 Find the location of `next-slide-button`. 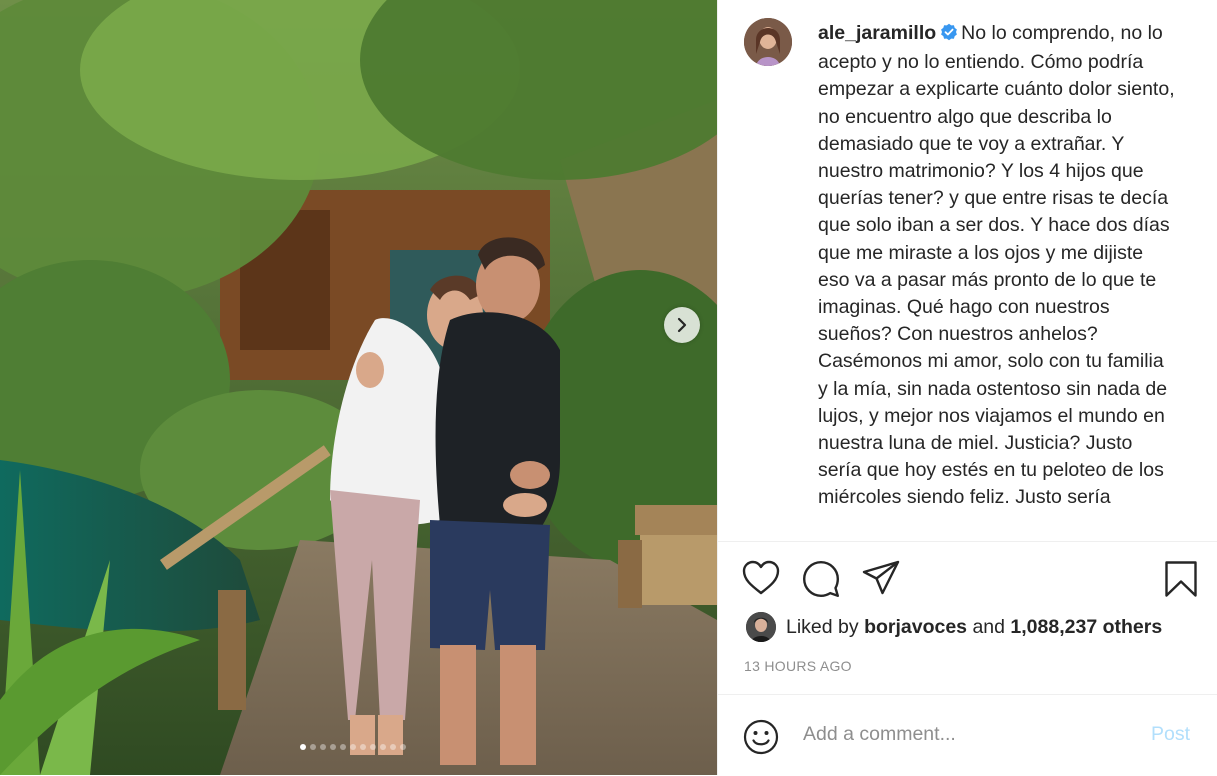

next-slide-button is located at coordinates (682, 325).